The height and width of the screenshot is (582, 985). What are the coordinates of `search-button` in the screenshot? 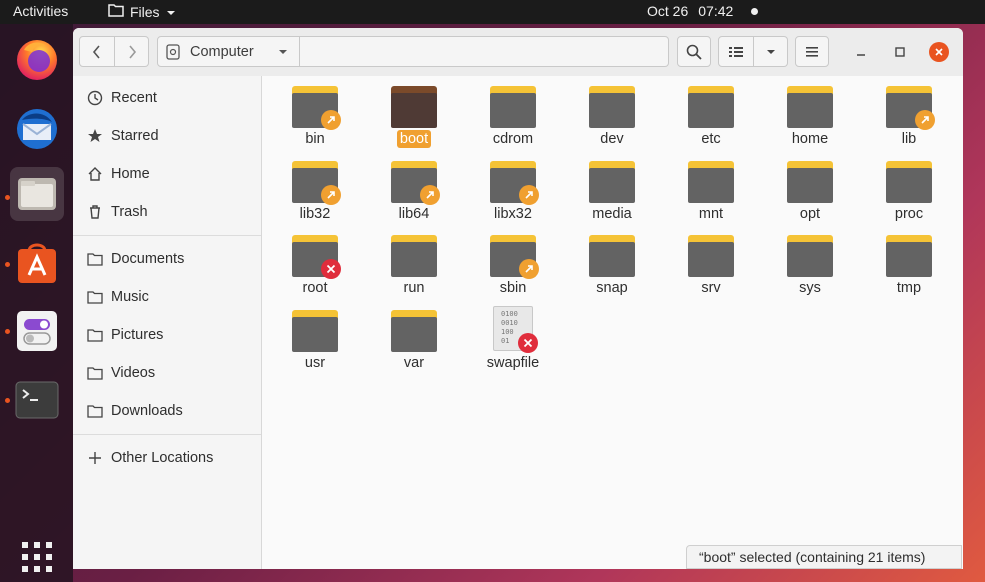 It's located at (694, 51).